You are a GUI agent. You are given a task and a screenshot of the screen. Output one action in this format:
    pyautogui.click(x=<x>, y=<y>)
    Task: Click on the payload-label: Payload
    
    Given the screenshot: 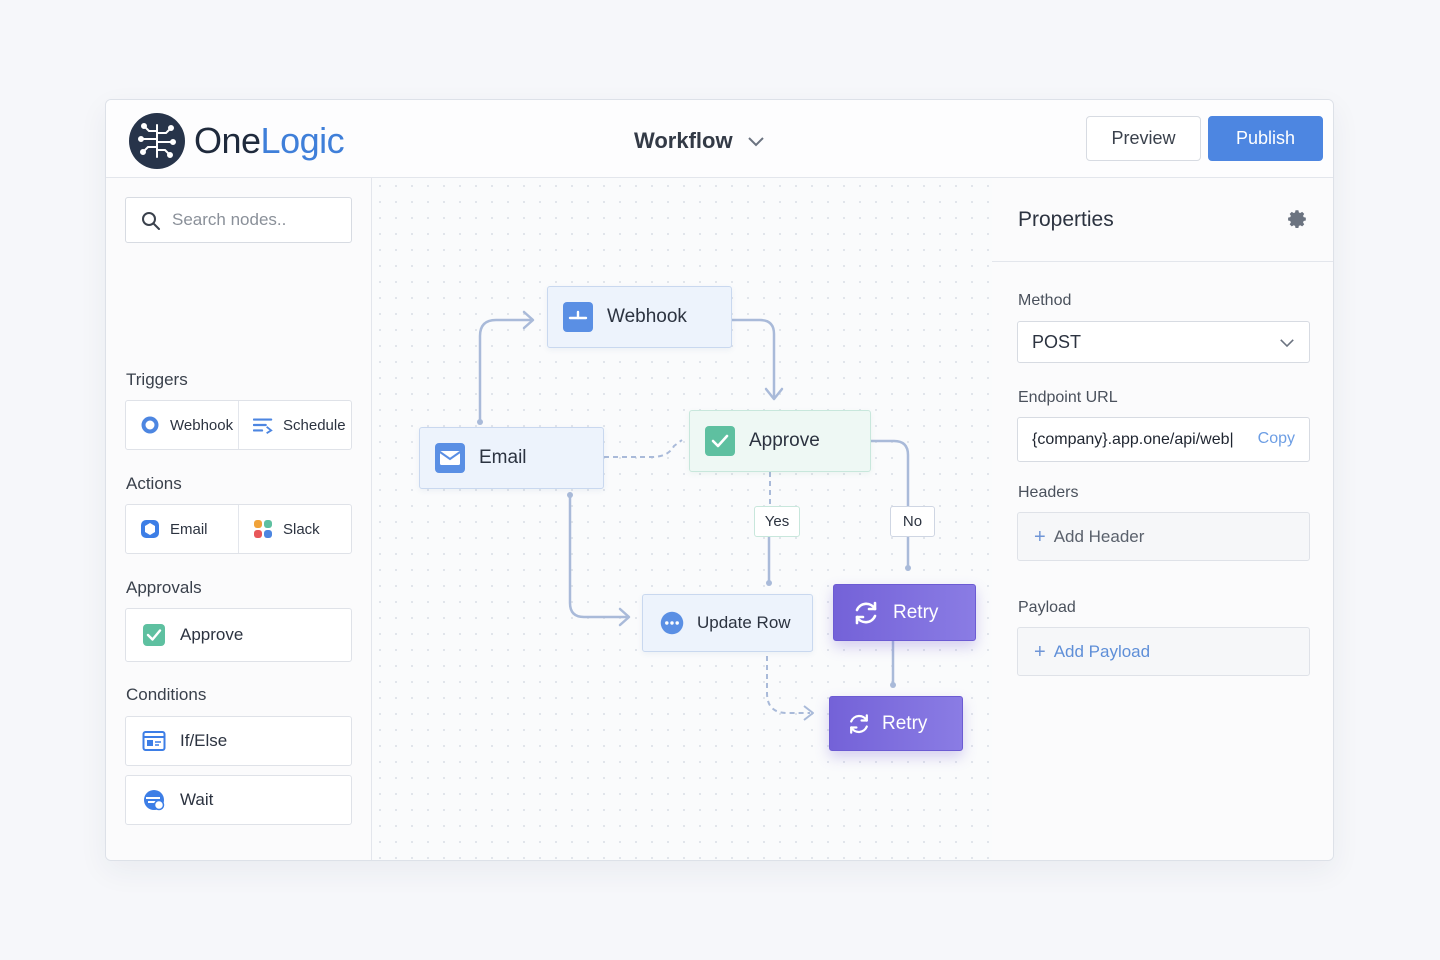 What is the action you would take?
    pyautogui.click(x=1047, y=607)
    